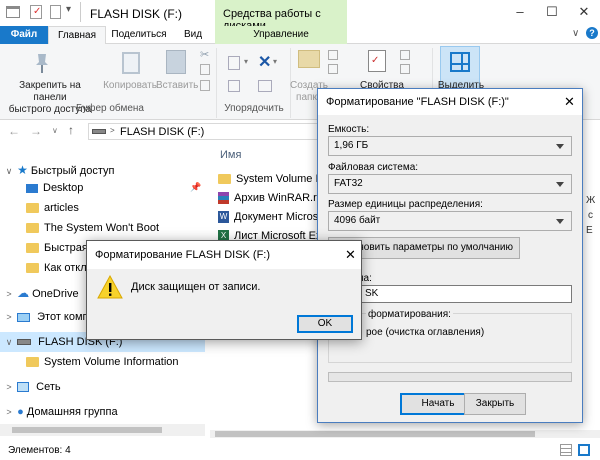  Describe the element at coordinates (32, 188) in the screenshot. I see `desktop-icon` at that location.